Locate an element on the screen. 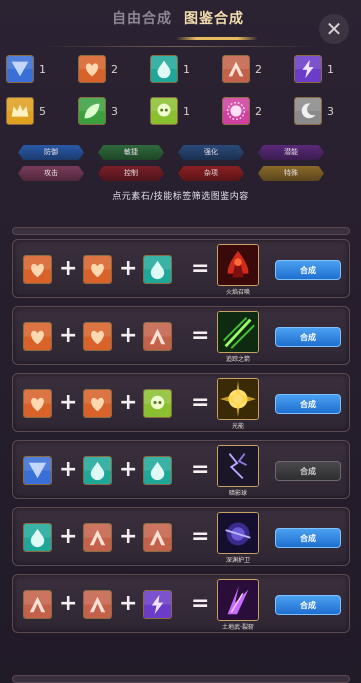 This screenshot has width=361, height=683. tab-codex-craft: 图鉴合成 is located at coordinates (214, 19).